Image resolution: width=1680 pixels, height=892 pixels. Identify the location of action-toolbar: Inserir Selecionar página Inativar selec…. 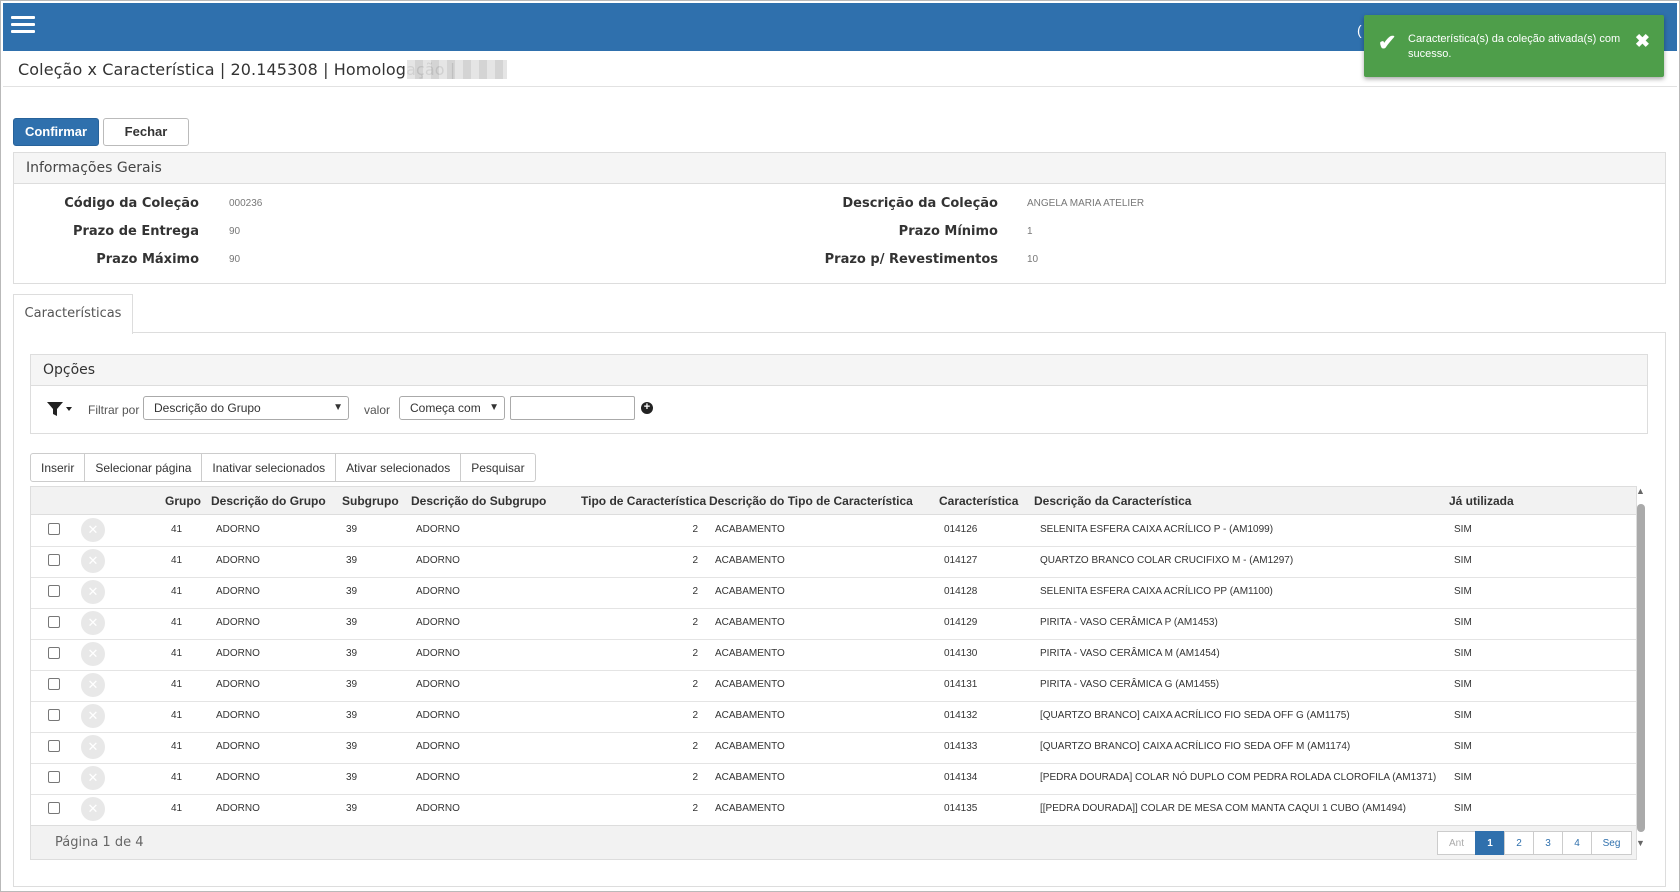
(283, 467).